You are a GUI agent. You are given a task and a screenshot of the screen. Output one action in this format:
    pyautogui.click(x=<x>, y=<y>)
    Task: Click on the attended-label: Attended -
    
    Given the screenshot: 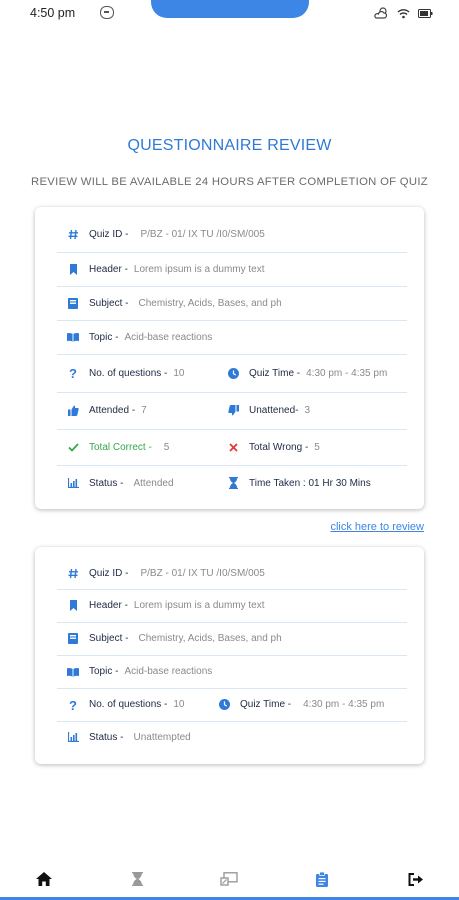 What is the action you would take?
    pyautogui.click(x=112, y=410)
    